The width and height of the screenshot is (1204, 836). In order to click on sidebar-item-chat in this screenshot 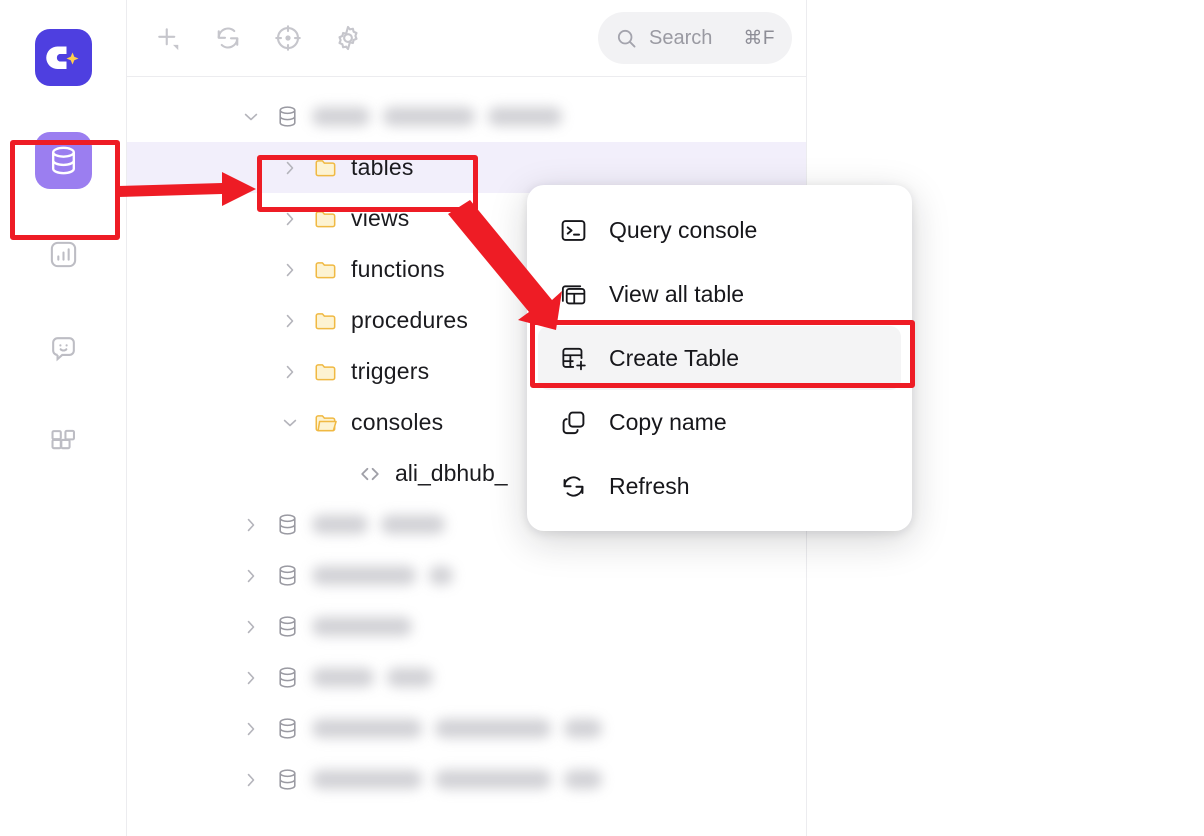, I will do `click(63, 348)`.